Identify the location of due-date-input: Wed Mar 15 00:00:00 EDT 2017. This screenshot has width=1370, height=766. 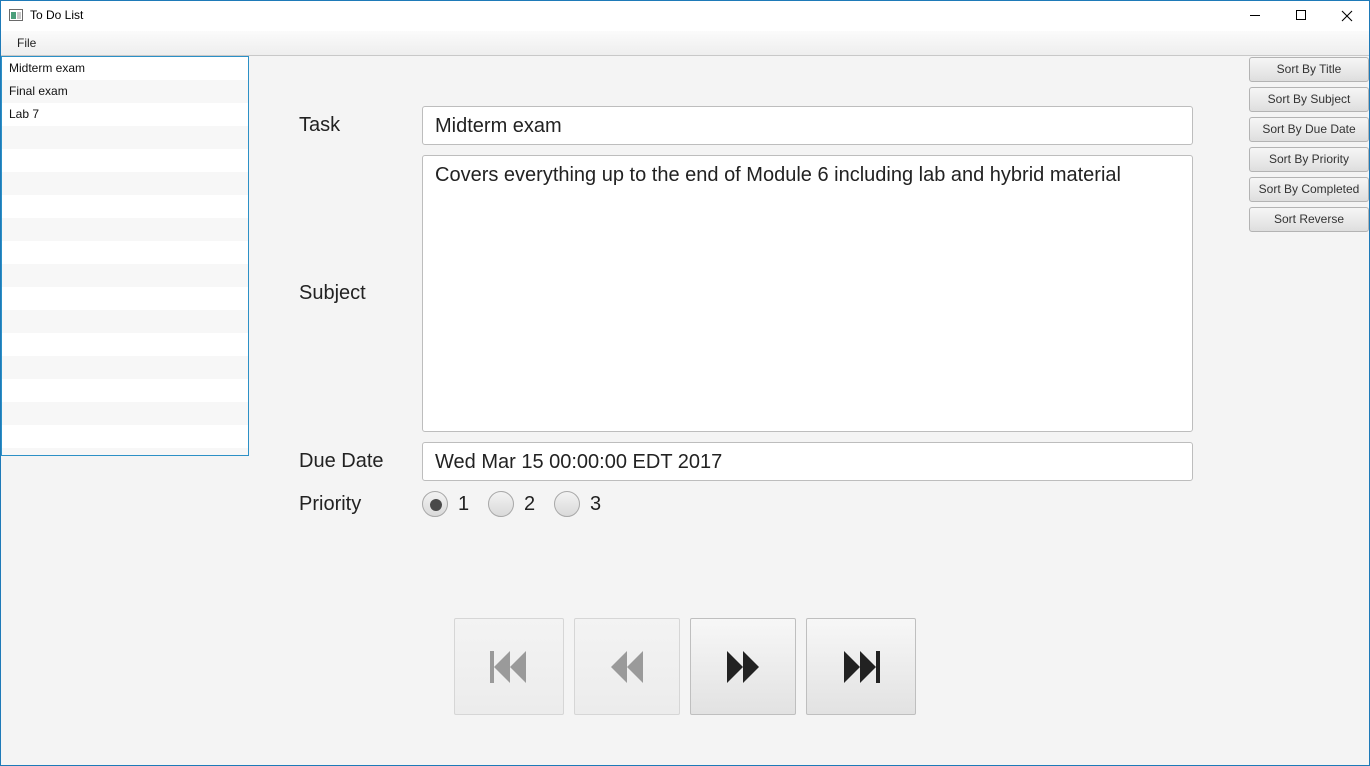
(807, 461).